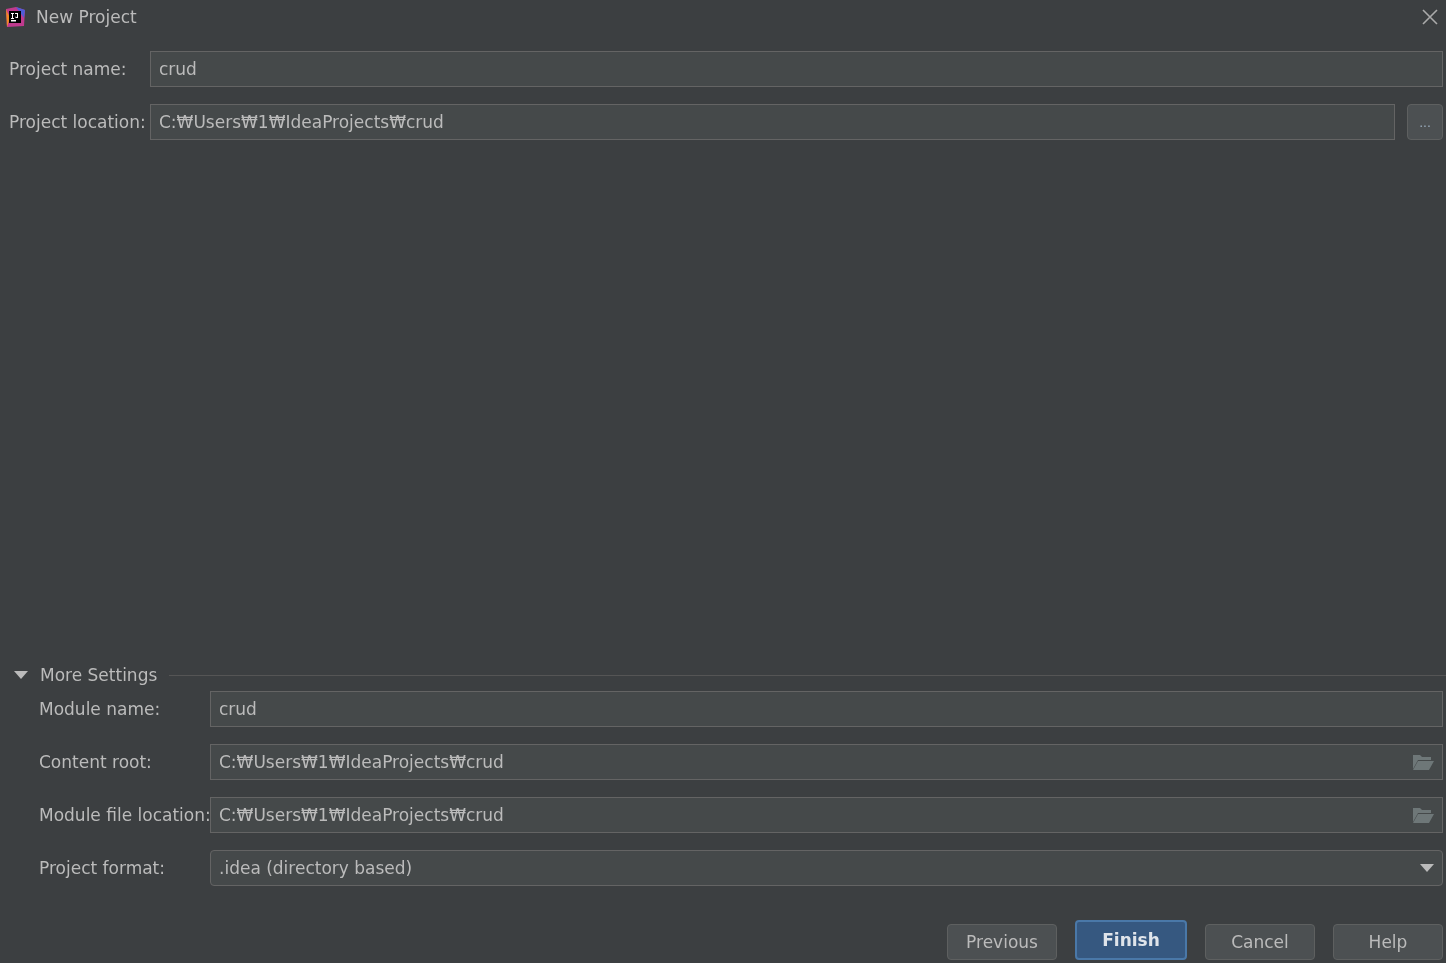 Image resolution: width=1446 pixels, height=963 pixels. I want to click on field-label: Project name:, so click(68, 69).